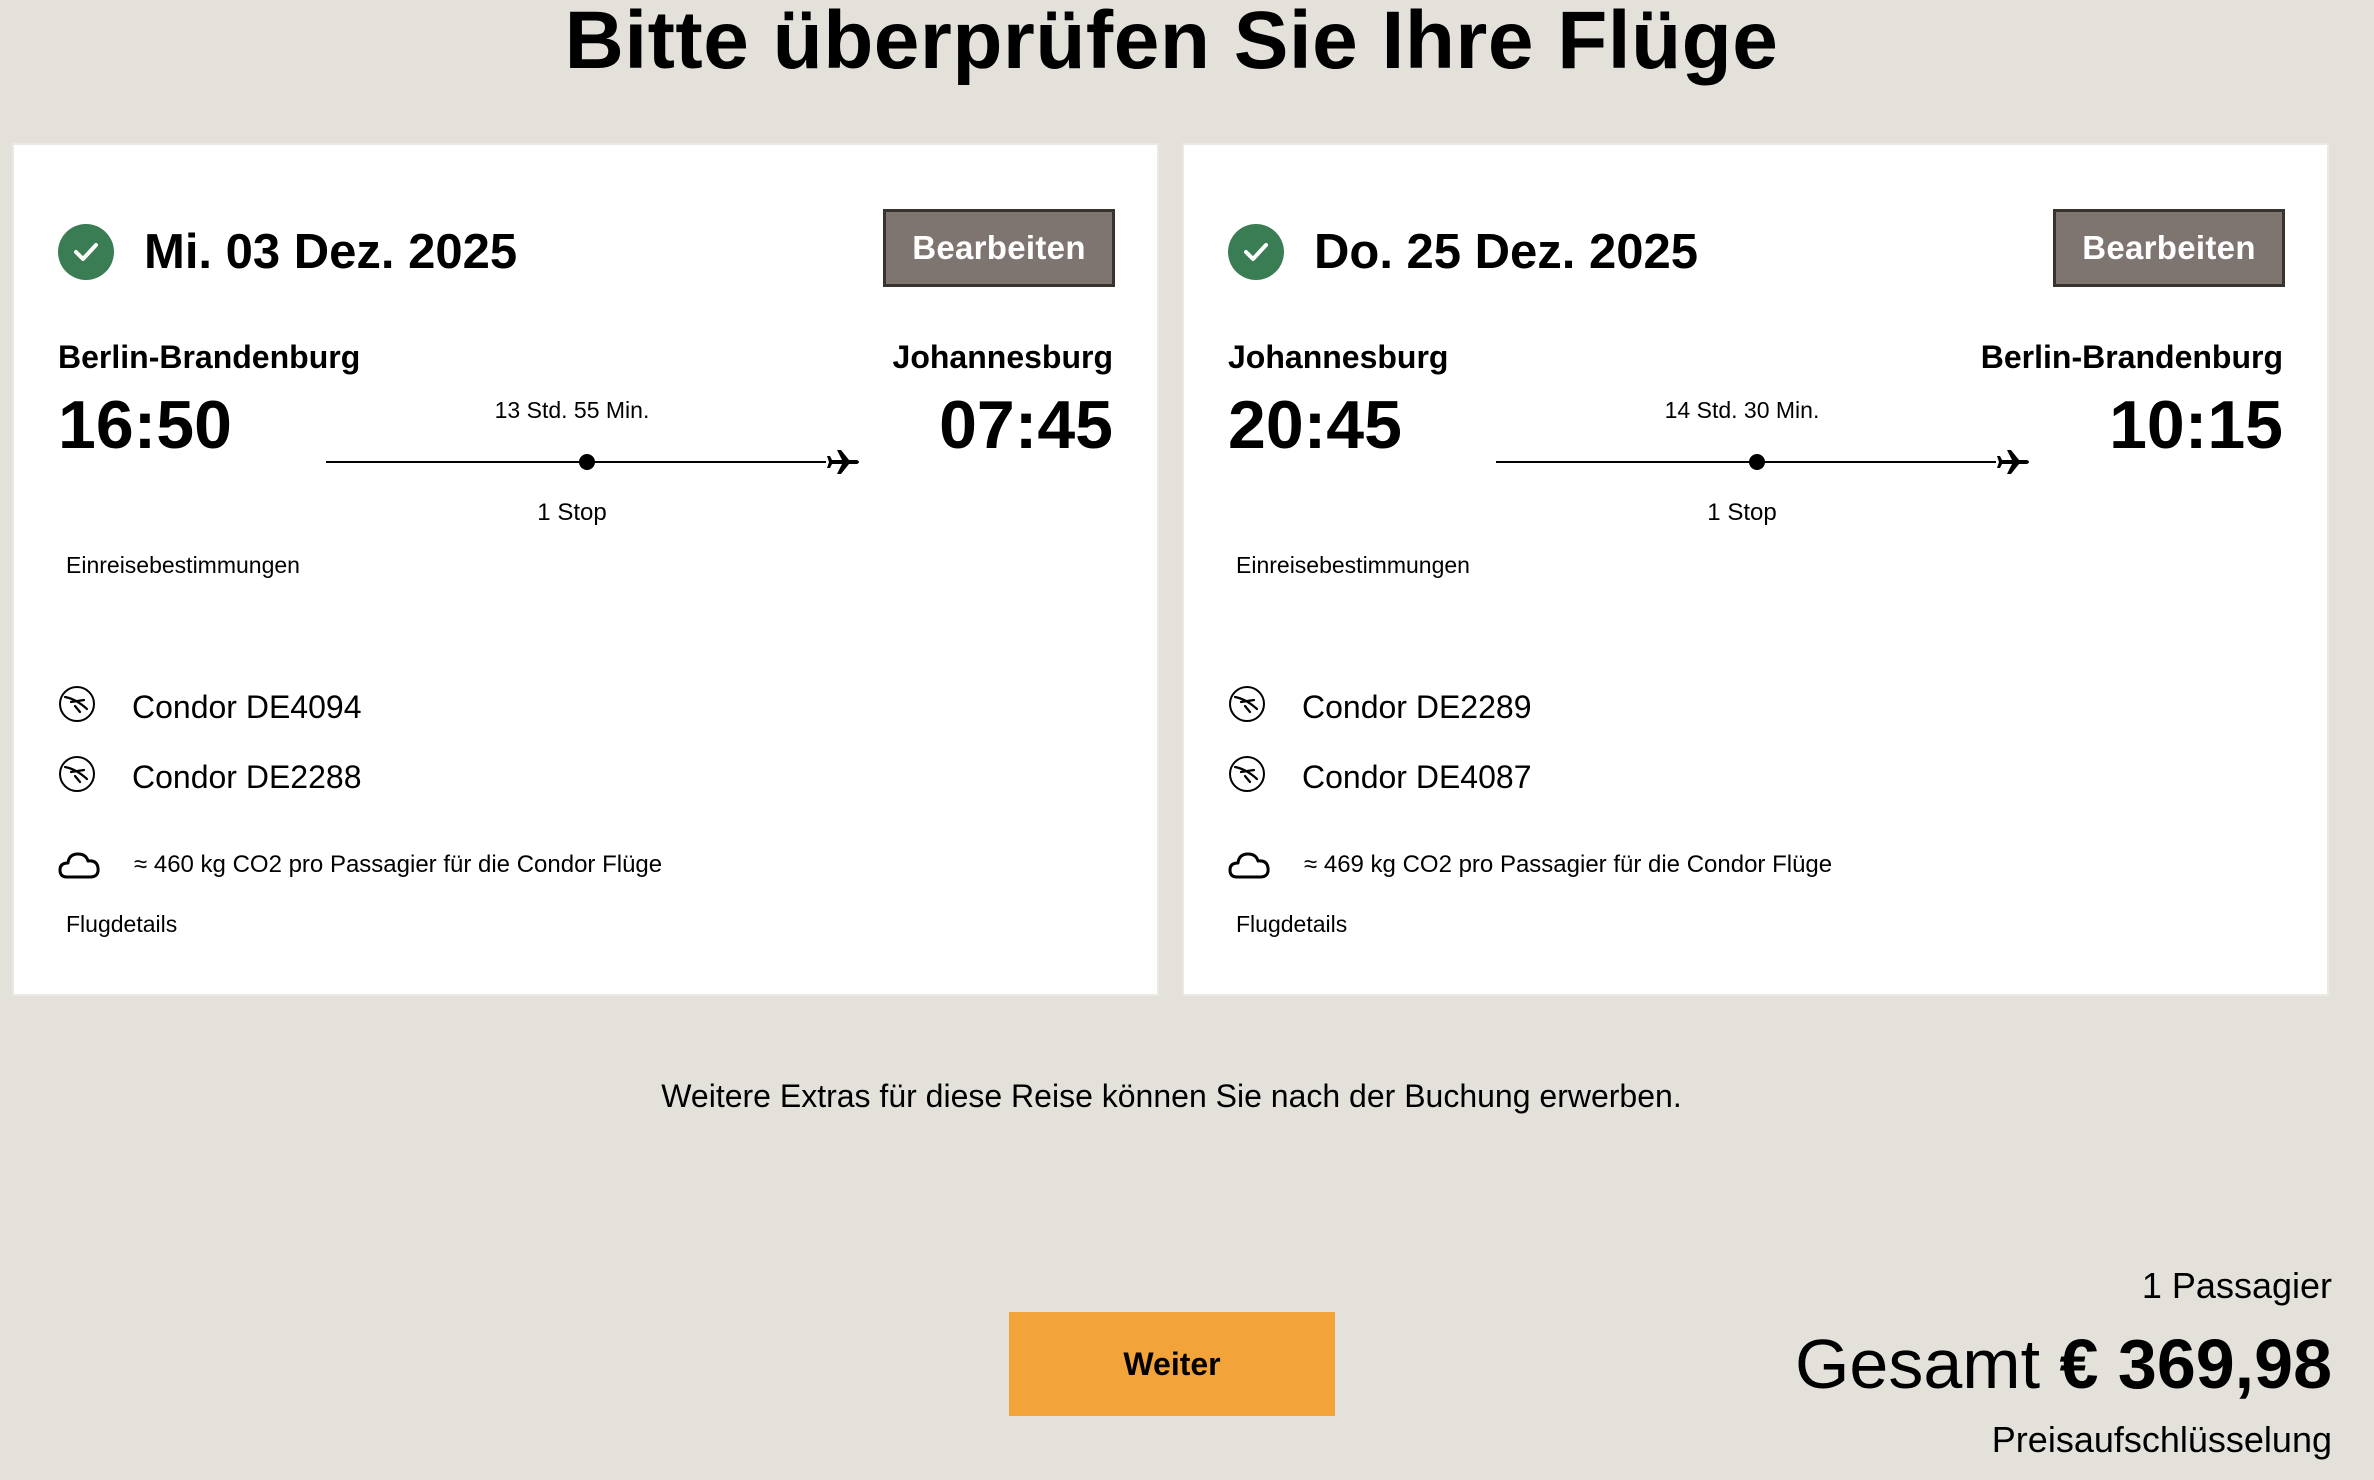 This screenshot has height=1480, width=2374. I want to click on flight-duration: 14 Std. 30 Min., so click(1742, 410).